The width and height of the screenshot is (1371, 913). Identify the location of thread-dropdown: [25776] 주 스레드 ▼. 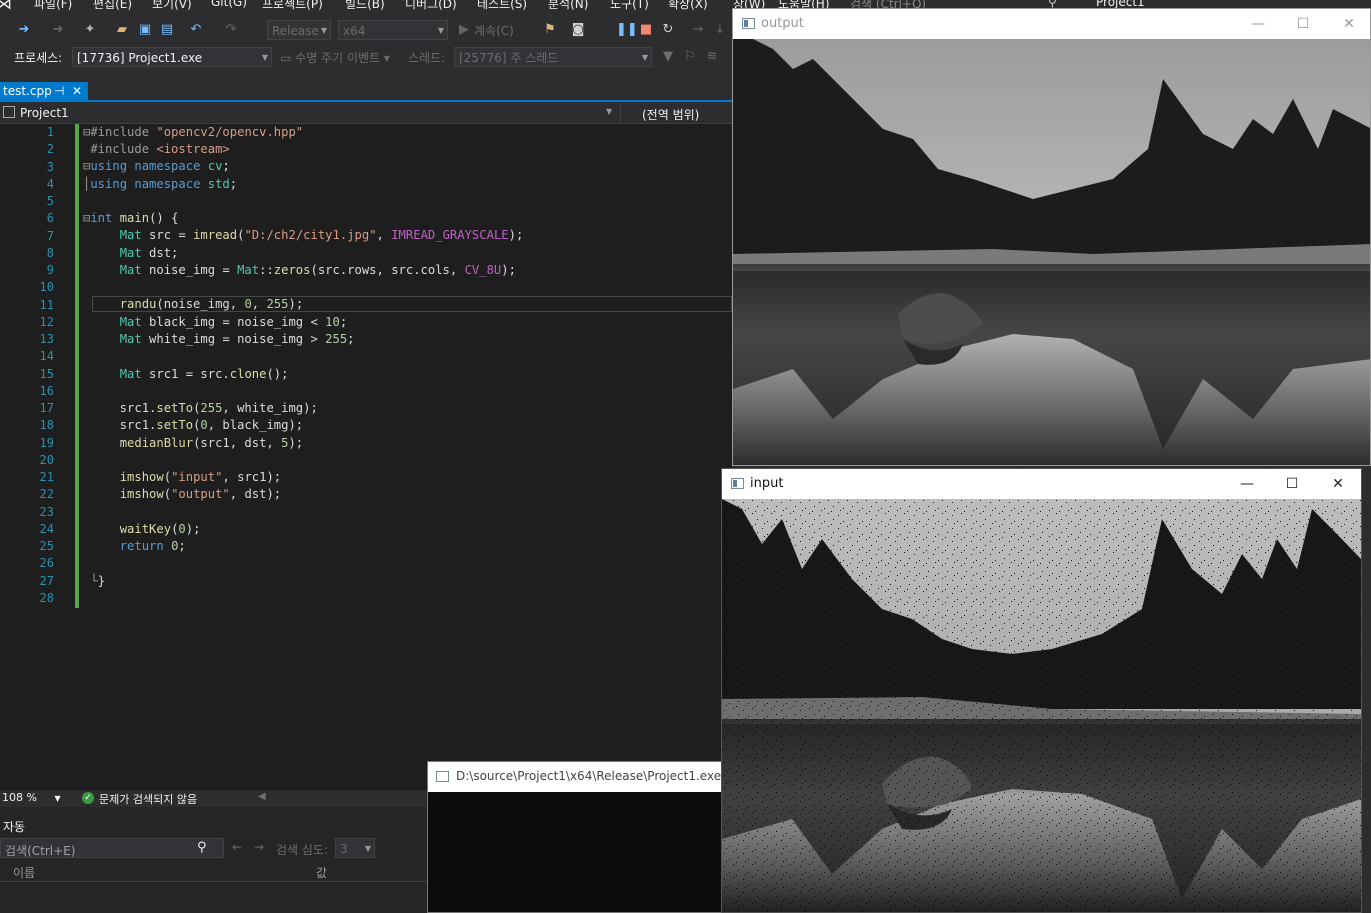
(553, 57).